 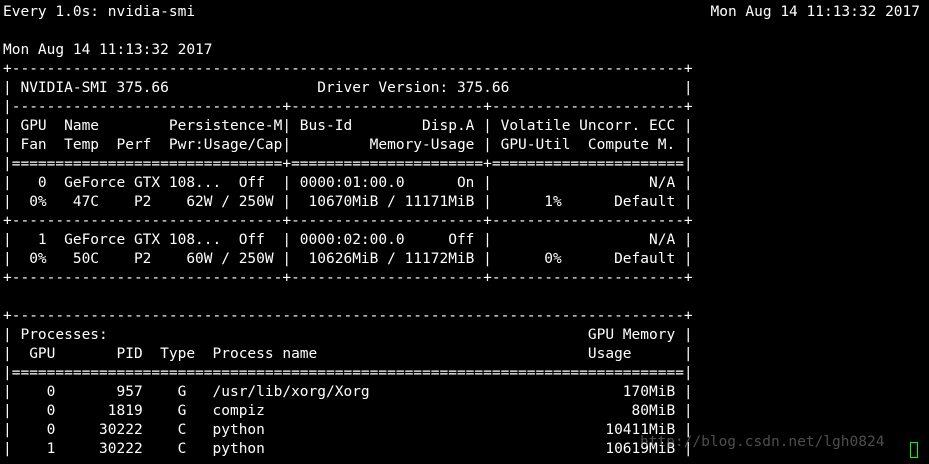 What do you see at coordinates (762, 442) in the screenshot?
I see `watermark-text: http://blog.csdn.net/lgh0824` at bounding box center [762, 442].